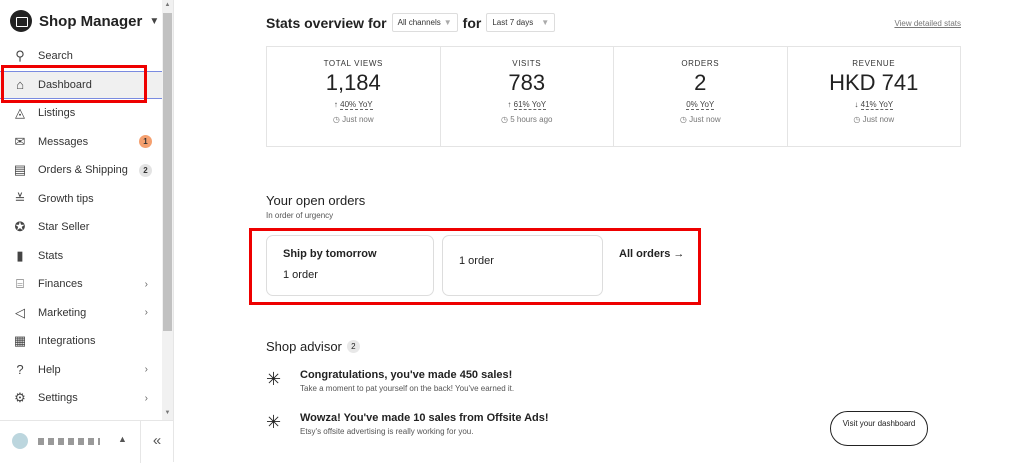 This screenshot has height=463, width=1024. Describe the element at coordinates (81, 256) in the screenshot. I see `sidebar-item-stats: ▮ Stats` at that location.